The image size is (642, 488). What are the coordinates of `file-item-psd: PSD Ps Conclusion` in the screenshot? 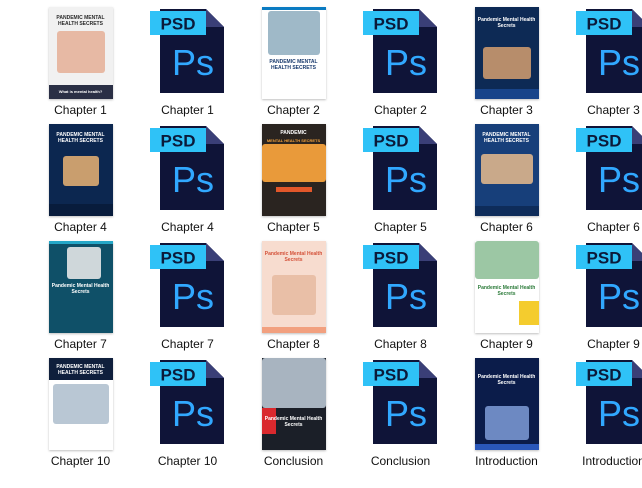 It's located at (400, 414).